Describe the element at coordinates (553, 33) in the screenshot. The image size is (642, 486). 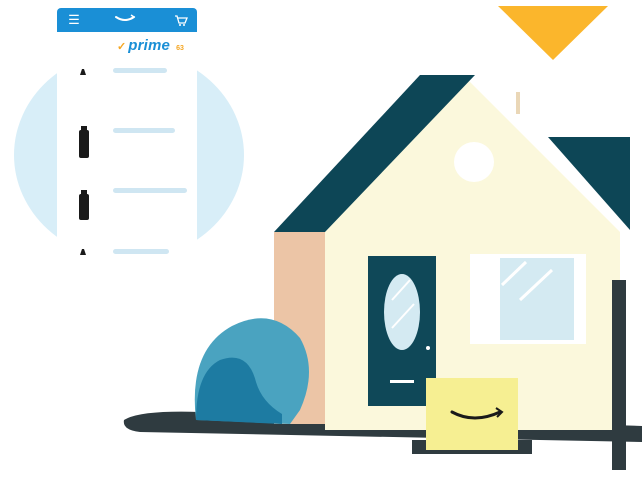
I see `location-pin-icon` at that location.